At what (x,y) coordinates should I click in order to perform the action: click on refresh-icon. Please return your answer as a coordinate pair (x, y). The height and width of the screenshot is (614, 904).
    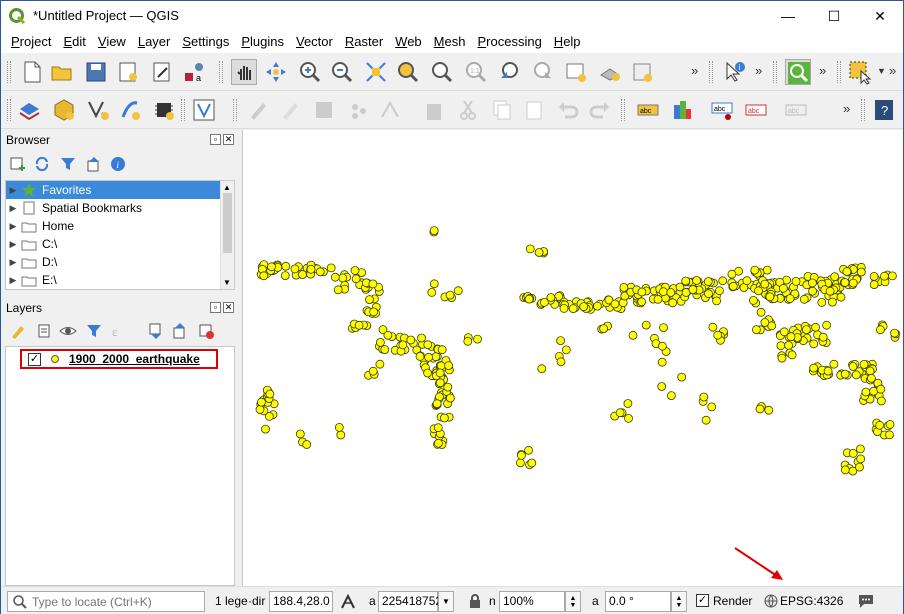
    Looking at the image, I should click on (42, 164).